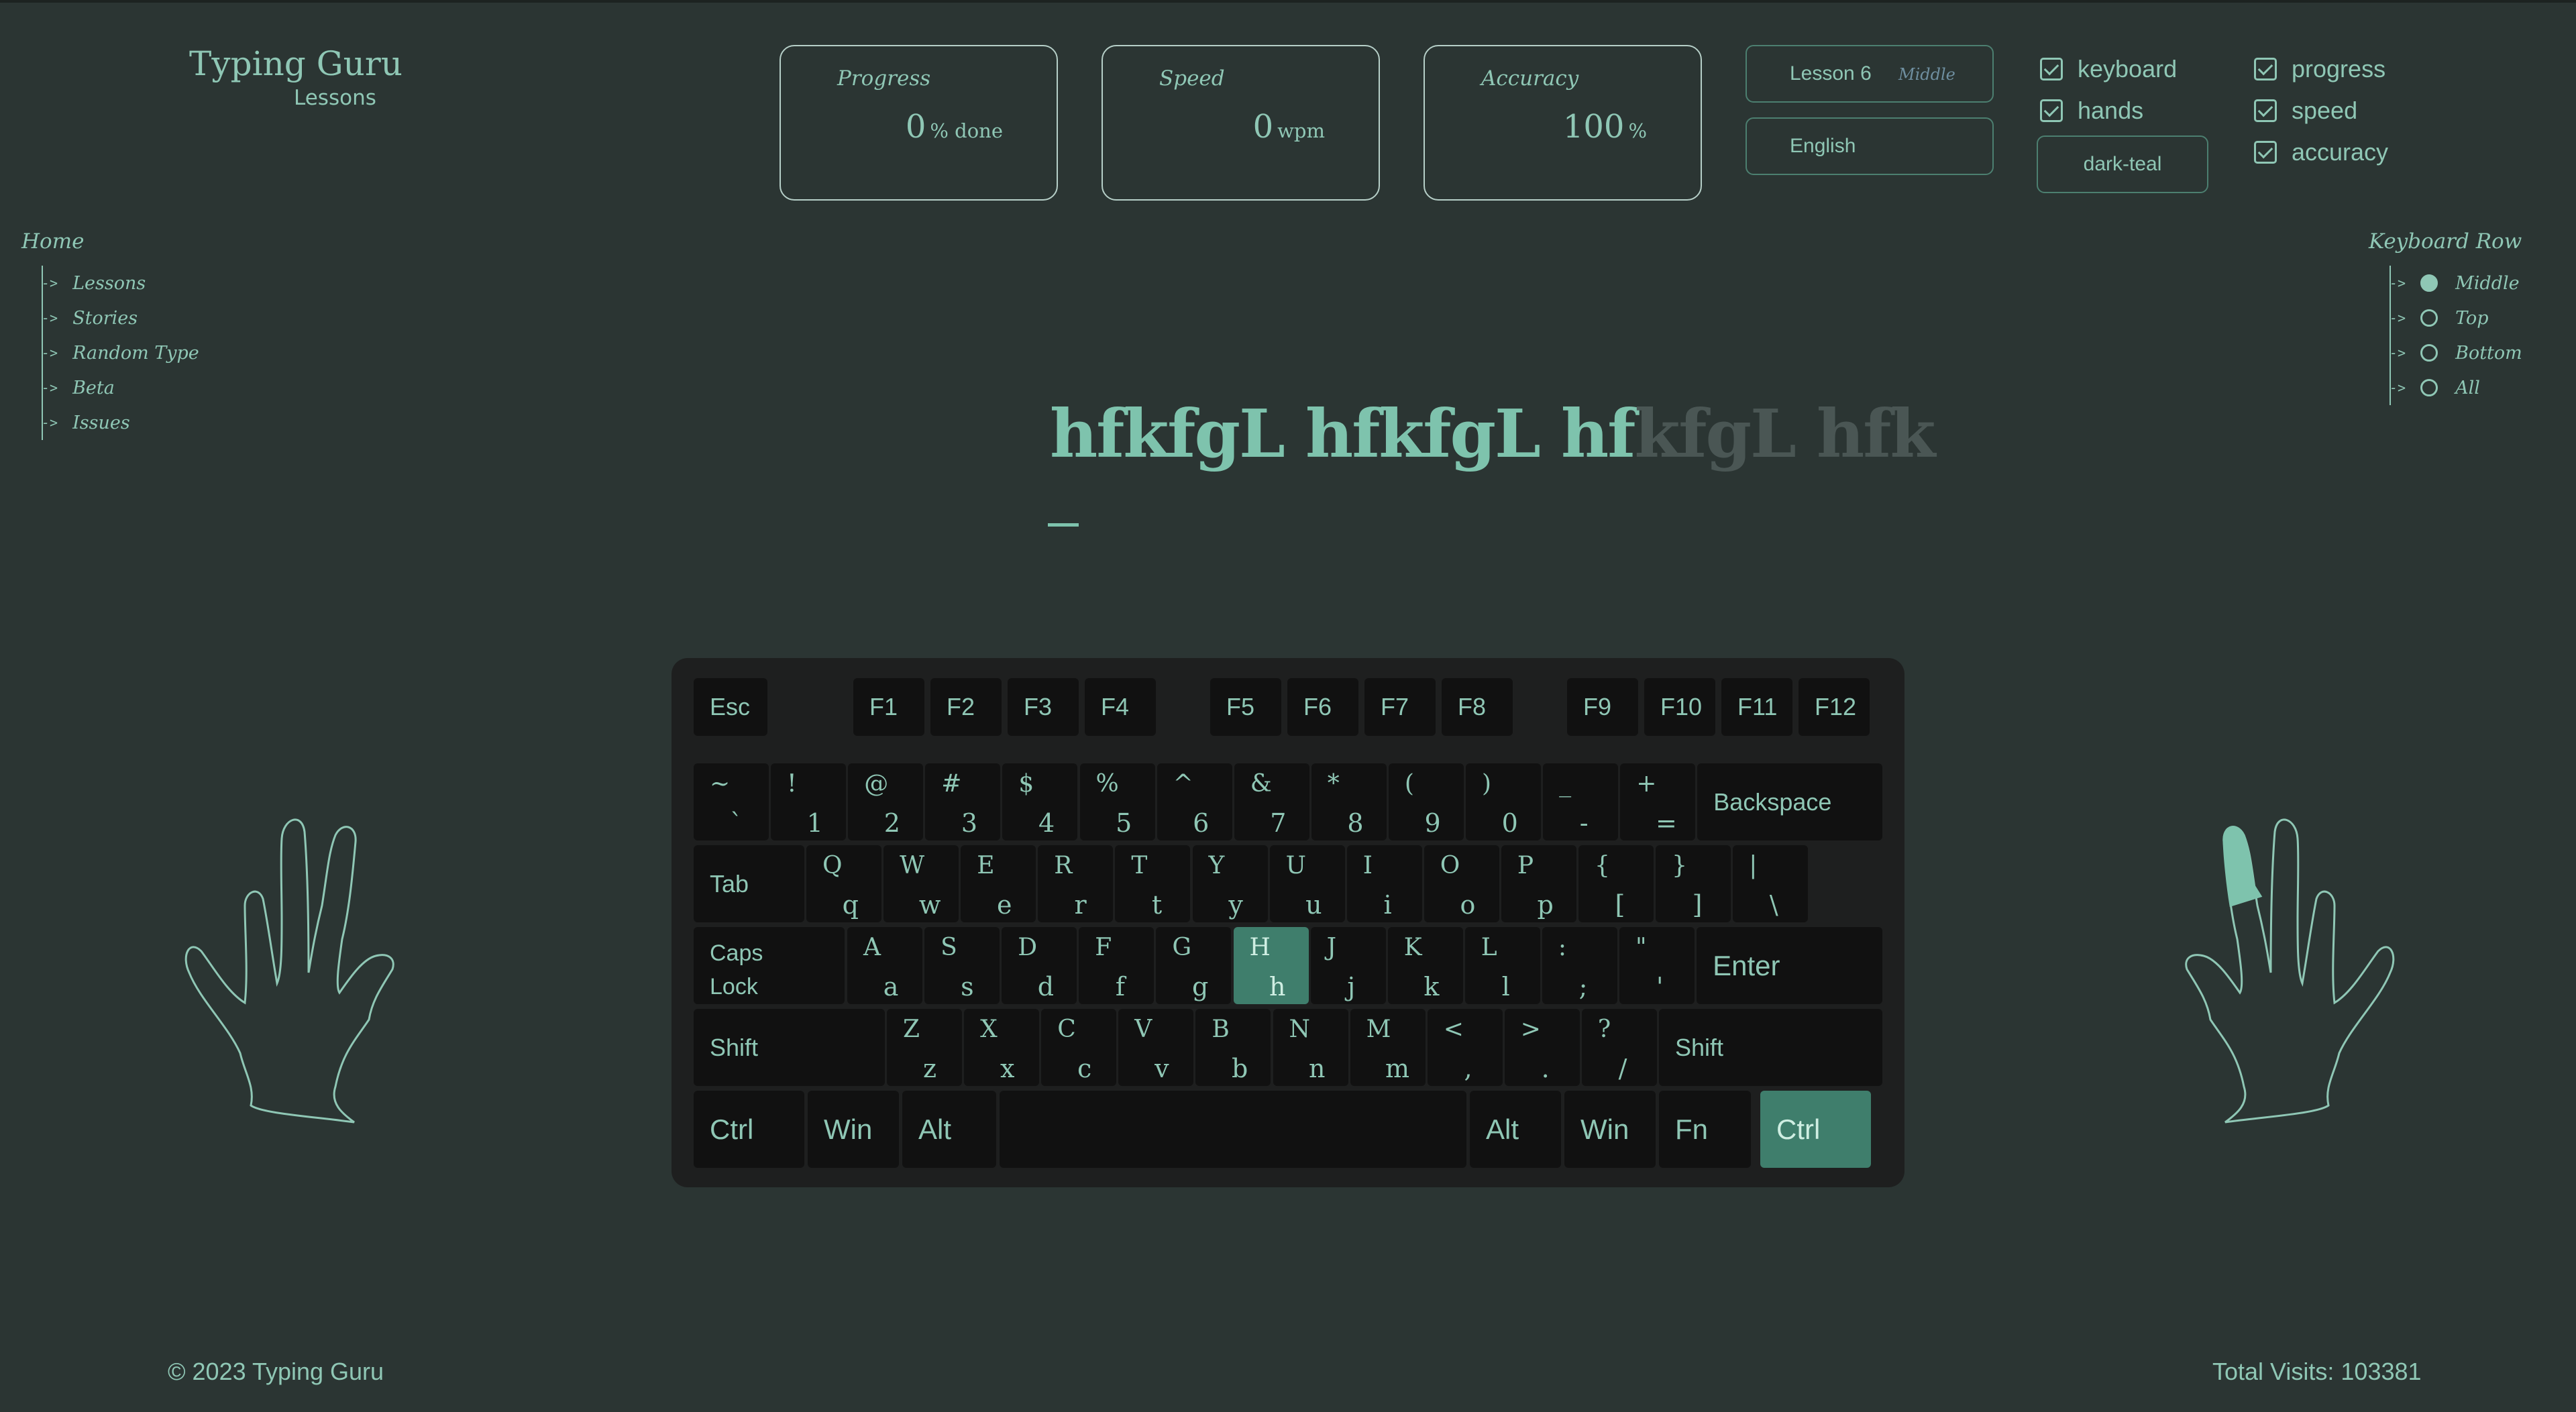  I want to click on toggle-accuracy: accuracy, so click(2321, 152).